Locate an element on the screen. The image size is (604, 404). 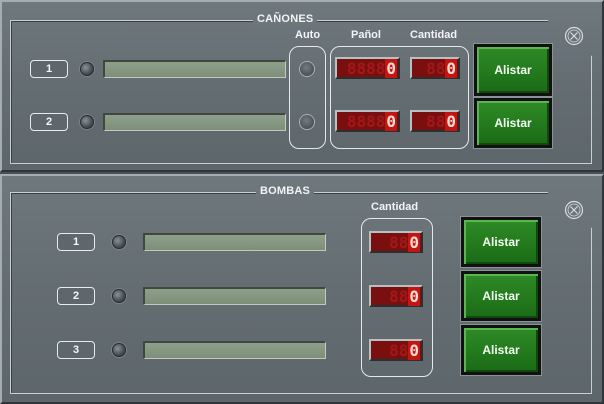
bomba-cantidad-display-1: 88 0 is located at coordinates (396, 242).